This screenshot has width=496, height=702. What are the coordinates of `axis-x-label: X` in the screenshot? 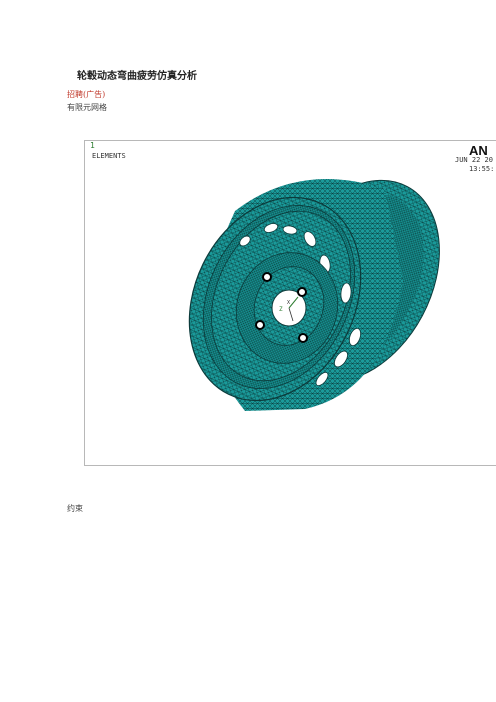 It's located at (288, 303).